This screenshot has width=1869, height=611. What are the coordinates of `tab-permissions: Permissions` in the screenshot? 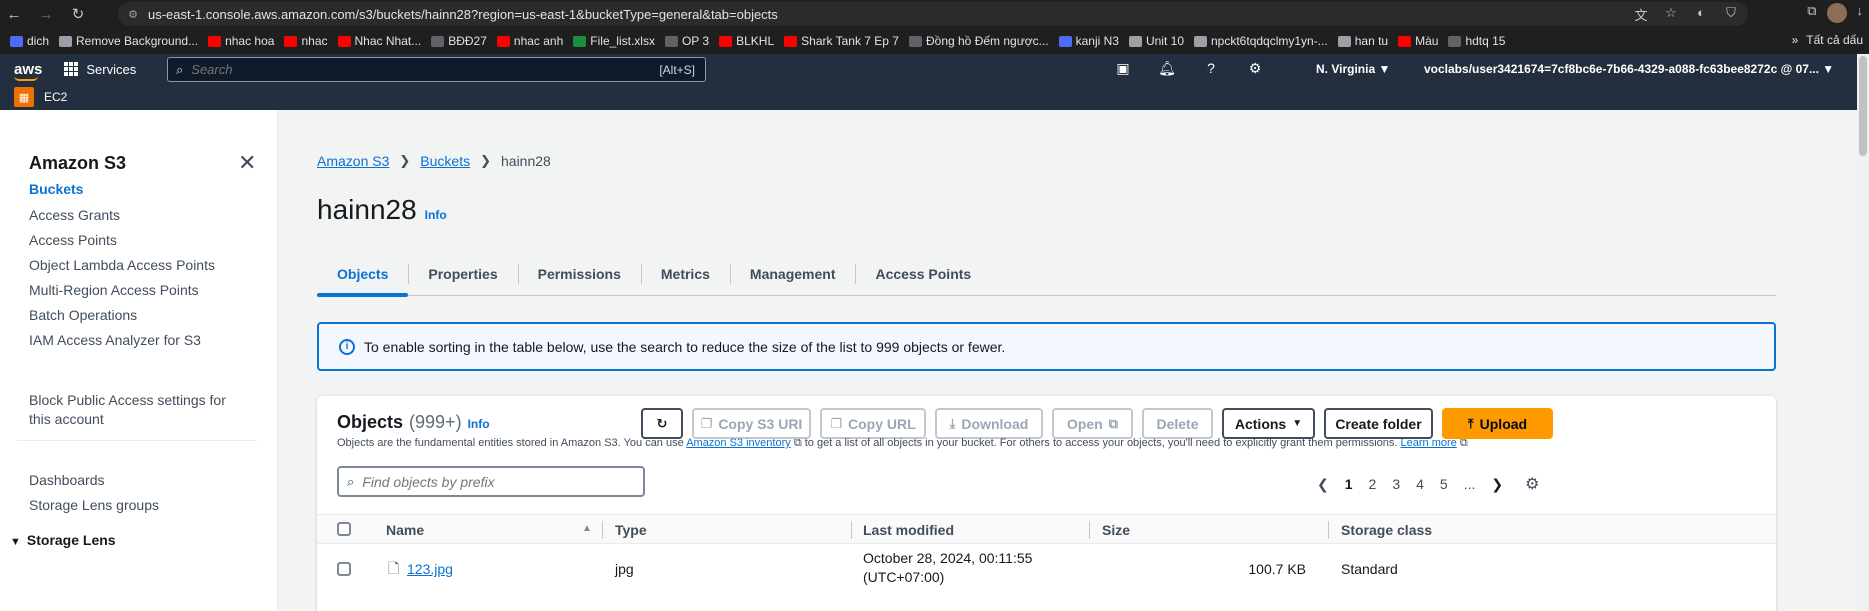 It's located at (579, 273).